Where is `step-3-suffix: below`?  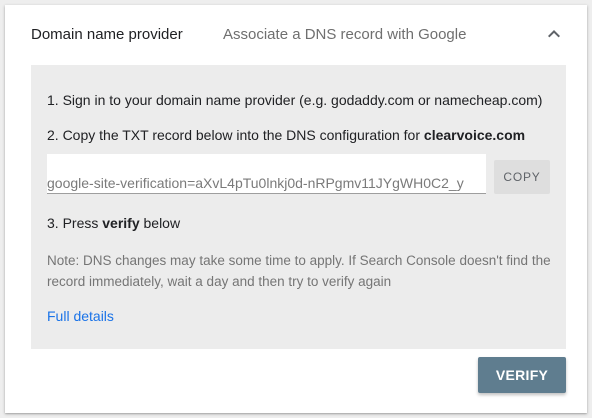
step-3-suffix: below is located at coordinates (160, 223).